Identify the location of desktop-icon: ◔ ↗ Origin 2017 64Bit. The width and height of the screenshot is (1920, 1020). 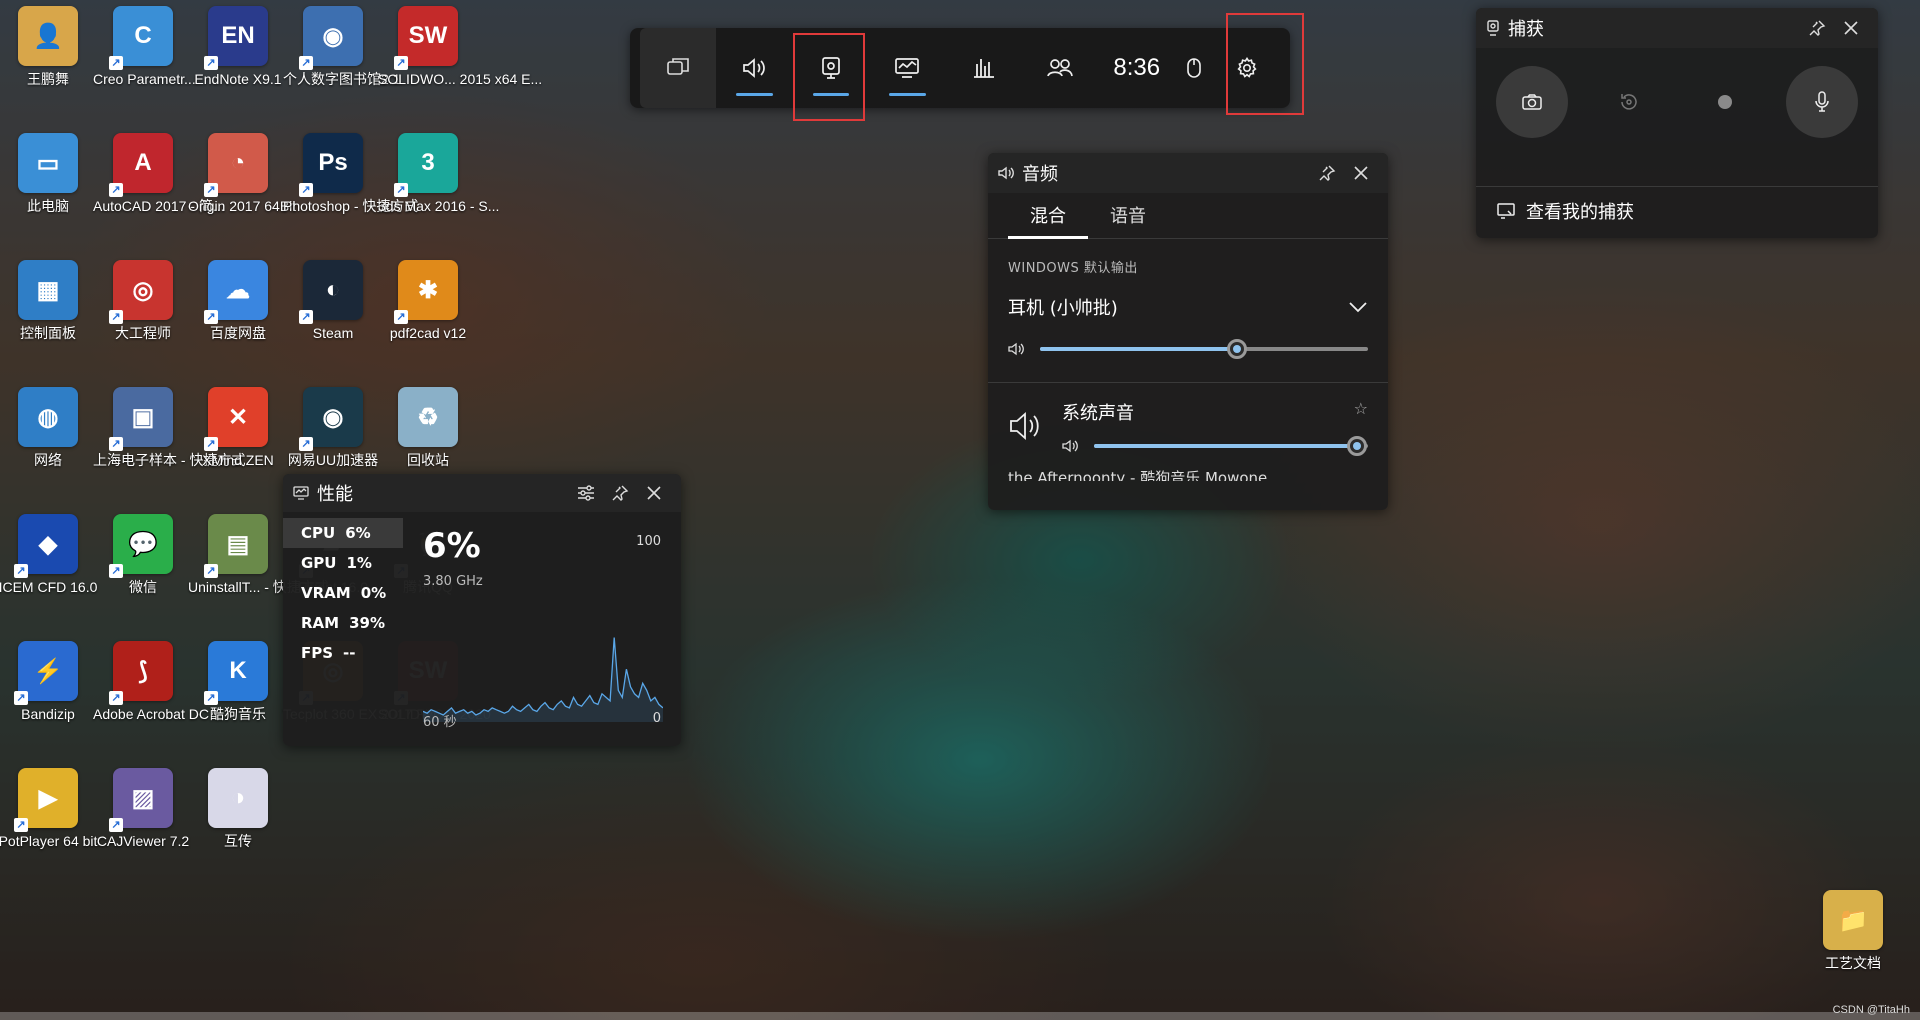
(242, 174).